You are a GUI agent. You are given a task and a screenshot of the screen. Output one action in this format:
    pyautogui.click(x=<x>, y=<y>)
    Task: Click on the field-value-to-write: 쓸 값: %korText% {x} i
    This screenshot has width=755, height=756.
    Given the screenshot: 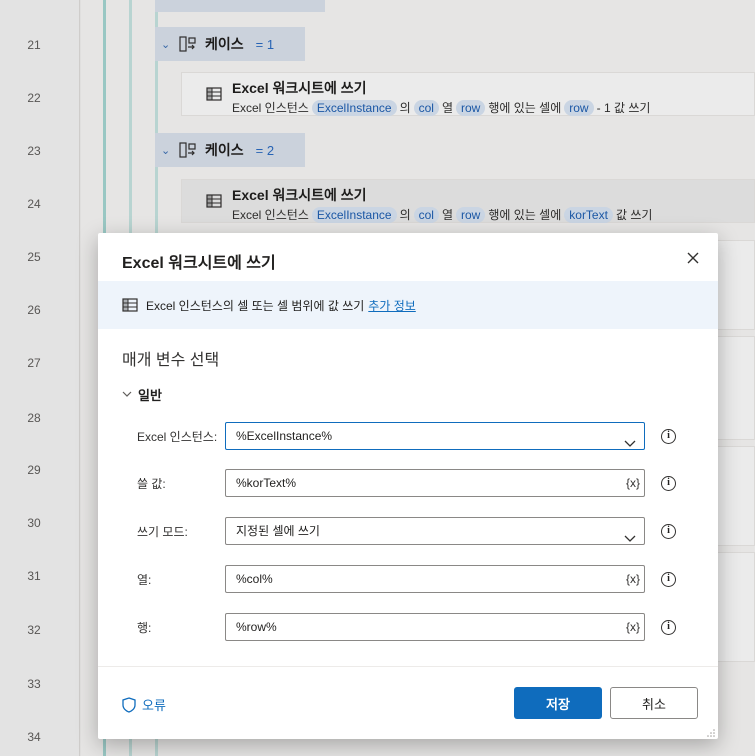 What is the action you would take?
    pyautogui.click(x=407, y=483)
    